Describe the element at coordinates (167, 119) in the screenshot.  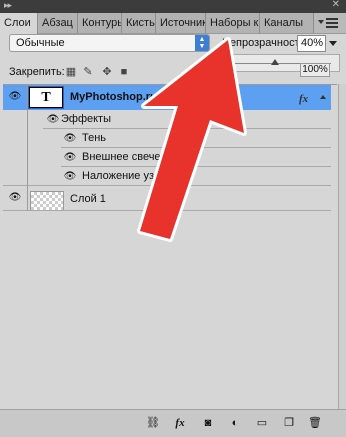
I see `effects-group-row: 👁 Эффекты` at that location.